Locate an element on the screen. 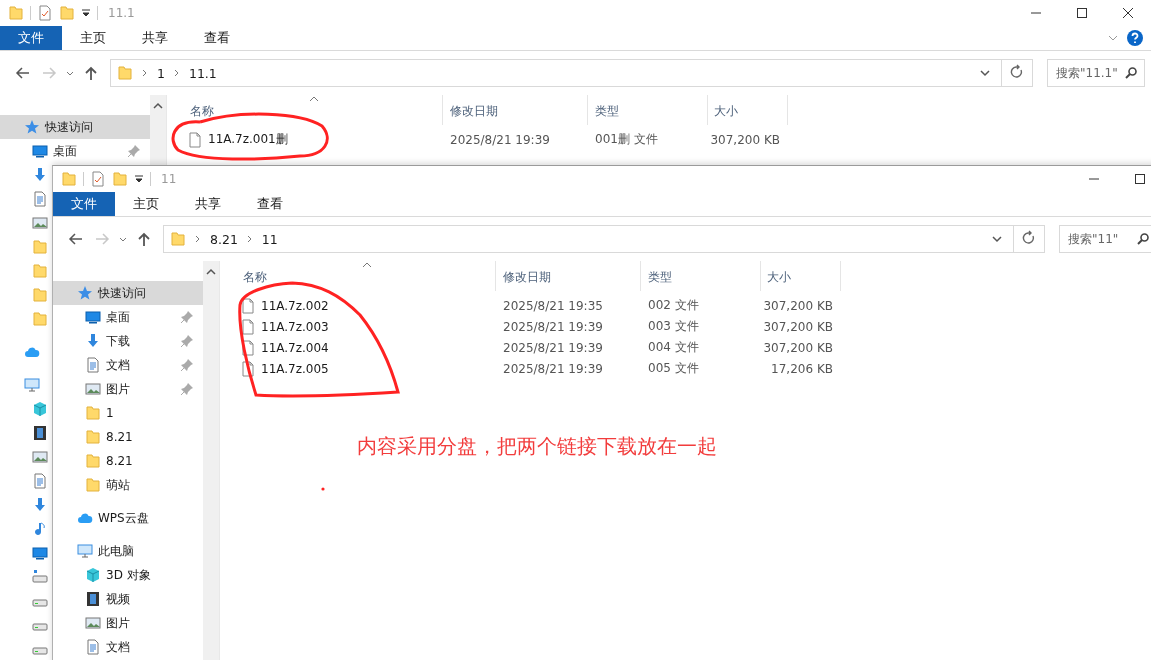  annotation-dot is located at coordinates (323, 489).